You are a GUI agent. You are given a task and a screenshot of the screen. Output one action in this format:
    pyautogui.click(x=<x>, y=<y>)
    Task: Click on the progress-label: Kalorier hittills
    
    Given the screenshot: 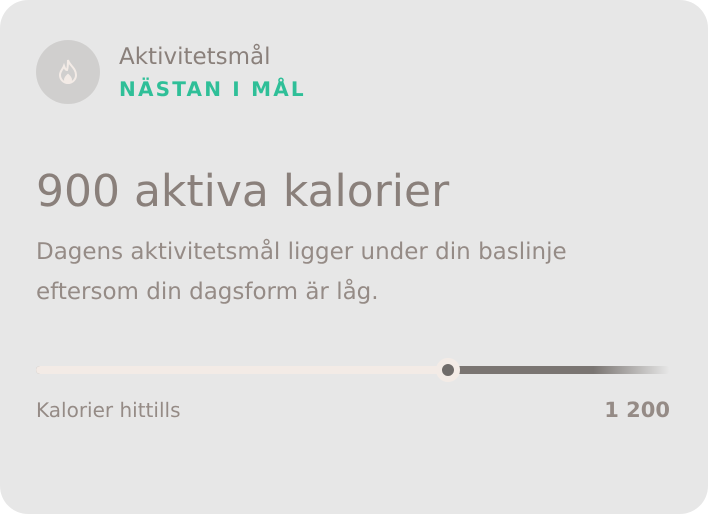 What is the action you would take?
    pyautogui.click(x=108, y=410)
    